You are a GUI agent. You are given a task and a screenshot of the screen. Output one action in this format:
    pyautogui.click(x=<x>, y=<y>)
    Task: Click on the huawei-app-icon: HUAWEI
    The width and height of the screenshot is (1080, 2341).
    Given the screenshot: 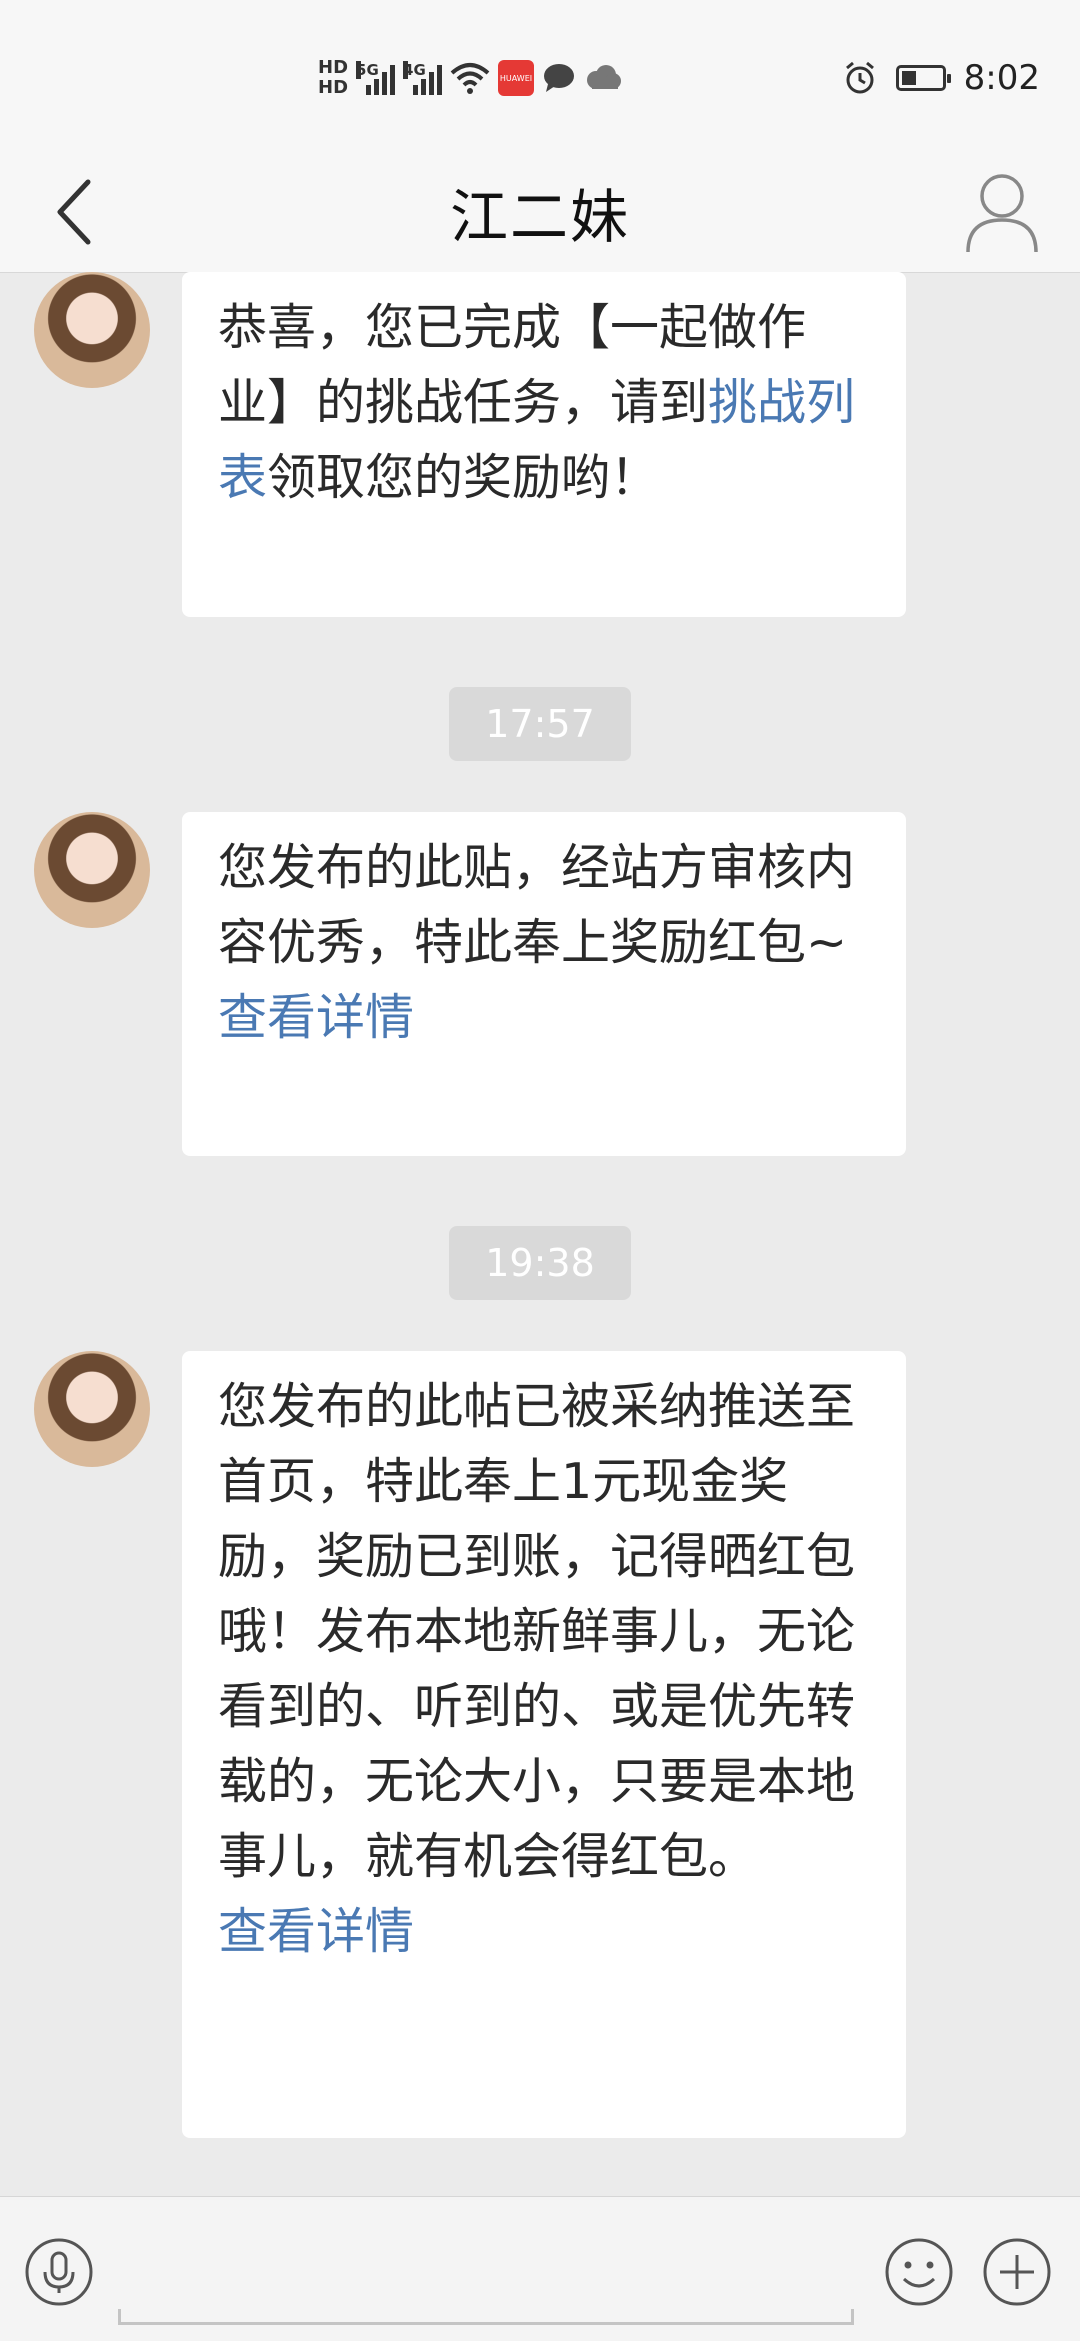 What is the action you would take?
    pyautogui.click(x=516, y=78)
    